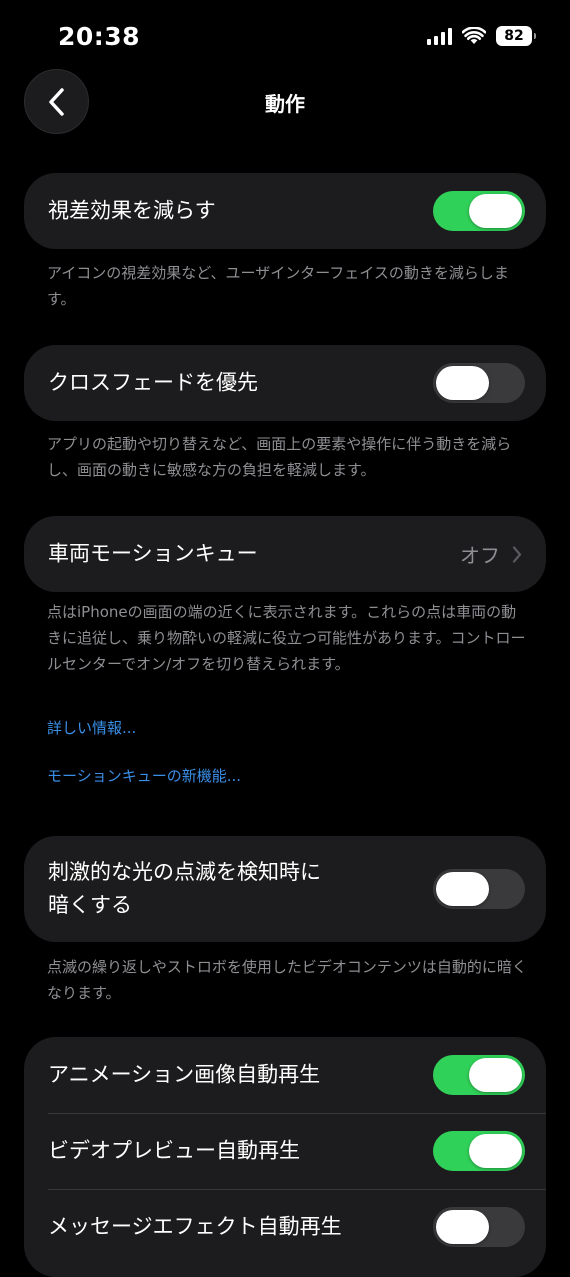 The image size is (570, 1277). Describe the element at coordinates (90, 905) in the screenshot. I see `dim-flashing-label-line2: 暗くする` at that location.